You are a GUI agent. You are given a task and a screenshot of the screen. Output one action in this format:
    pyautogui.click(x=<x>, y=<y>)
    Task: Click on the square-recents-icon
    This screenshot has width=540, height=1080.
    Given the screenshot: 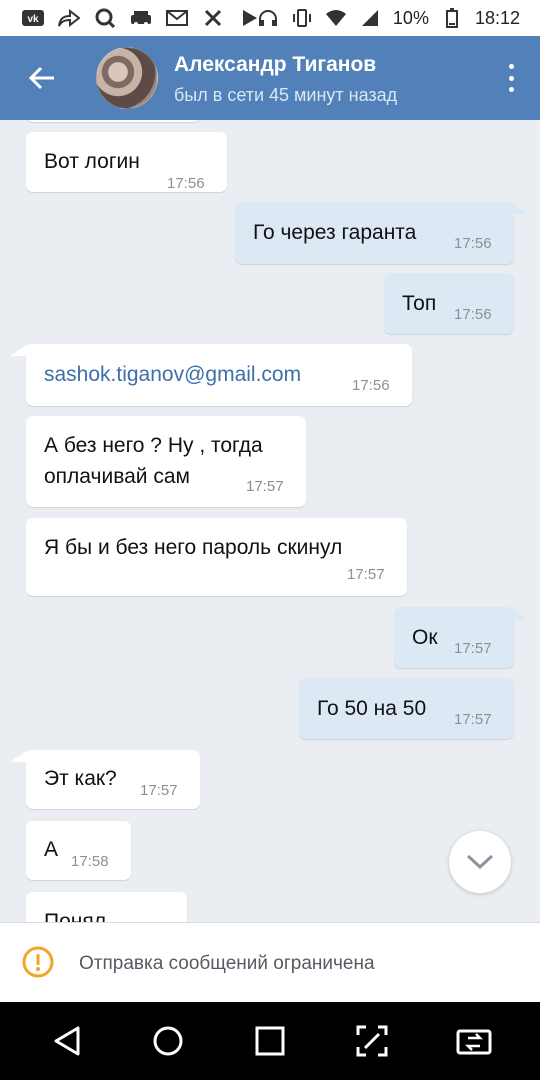 What is the action you would take?
    pyautogui.click(x=270, y=1041)
    